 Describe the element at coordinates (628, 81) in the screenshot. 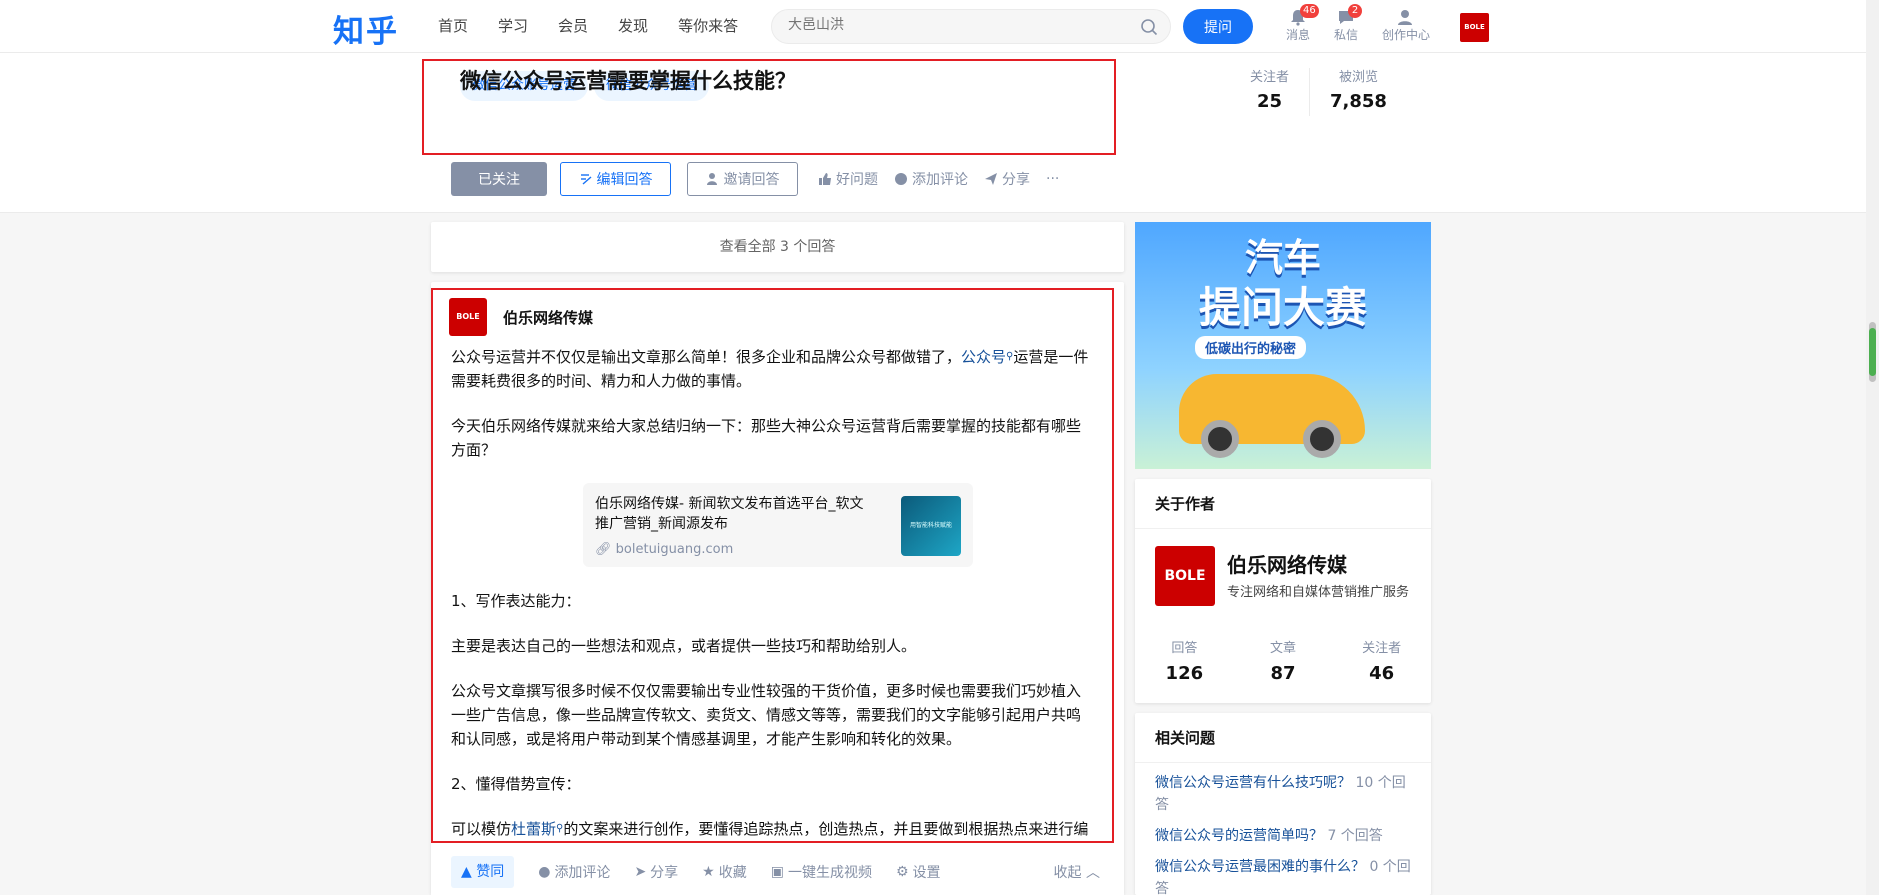

I see `question-title: 微信公众号运营需要掌握什么技能？` at that location.